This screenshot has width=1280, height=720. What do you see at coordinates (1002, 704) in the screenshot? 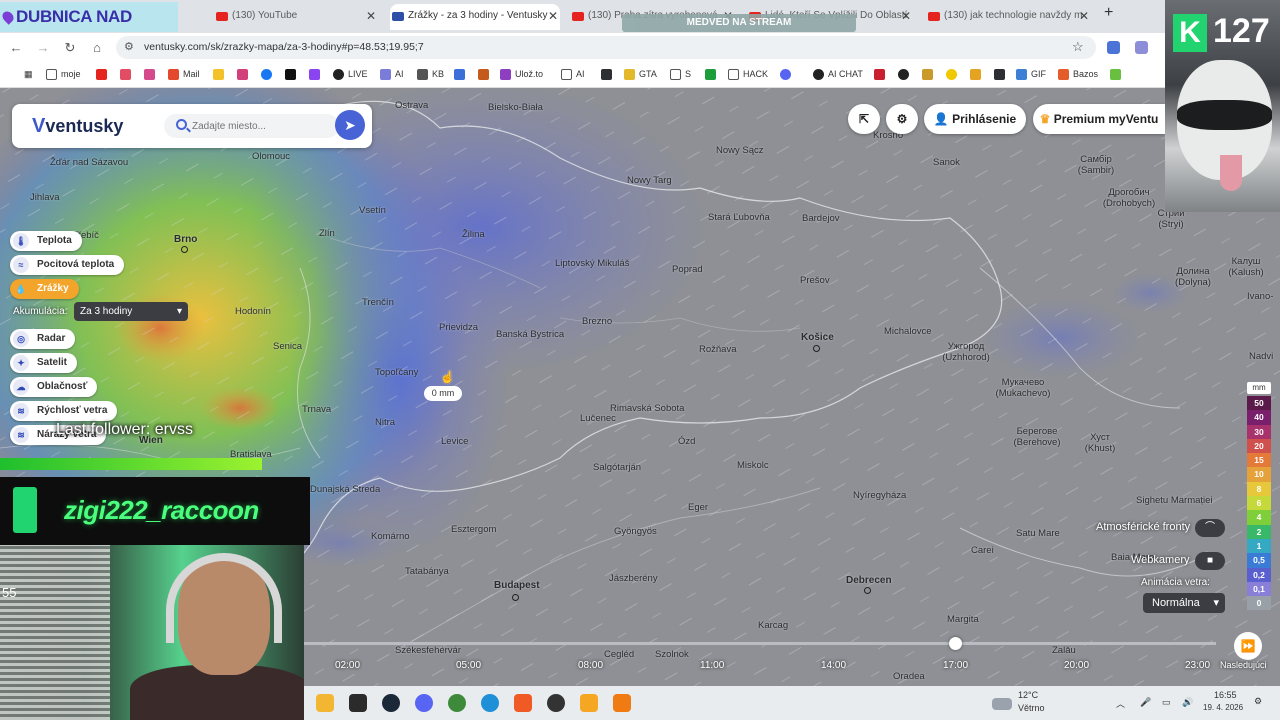
I see `weather-icon` at bounding box center [1002, 704].